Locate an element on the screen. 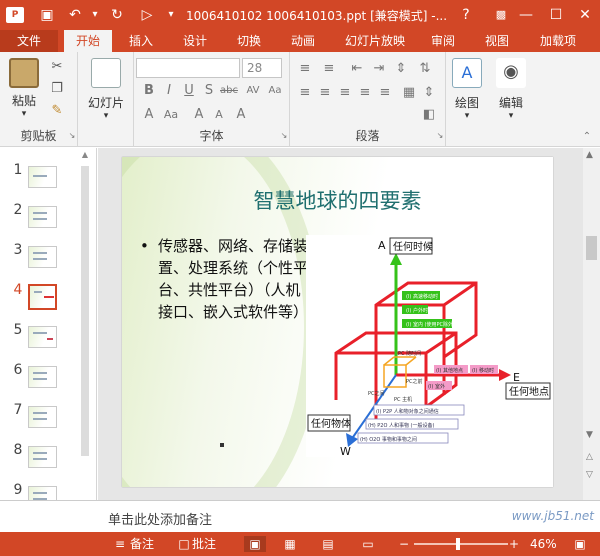 The width and height of the screenshot is (600, 556). character-spacing-icon: AV is located at coordinates (253, 91).